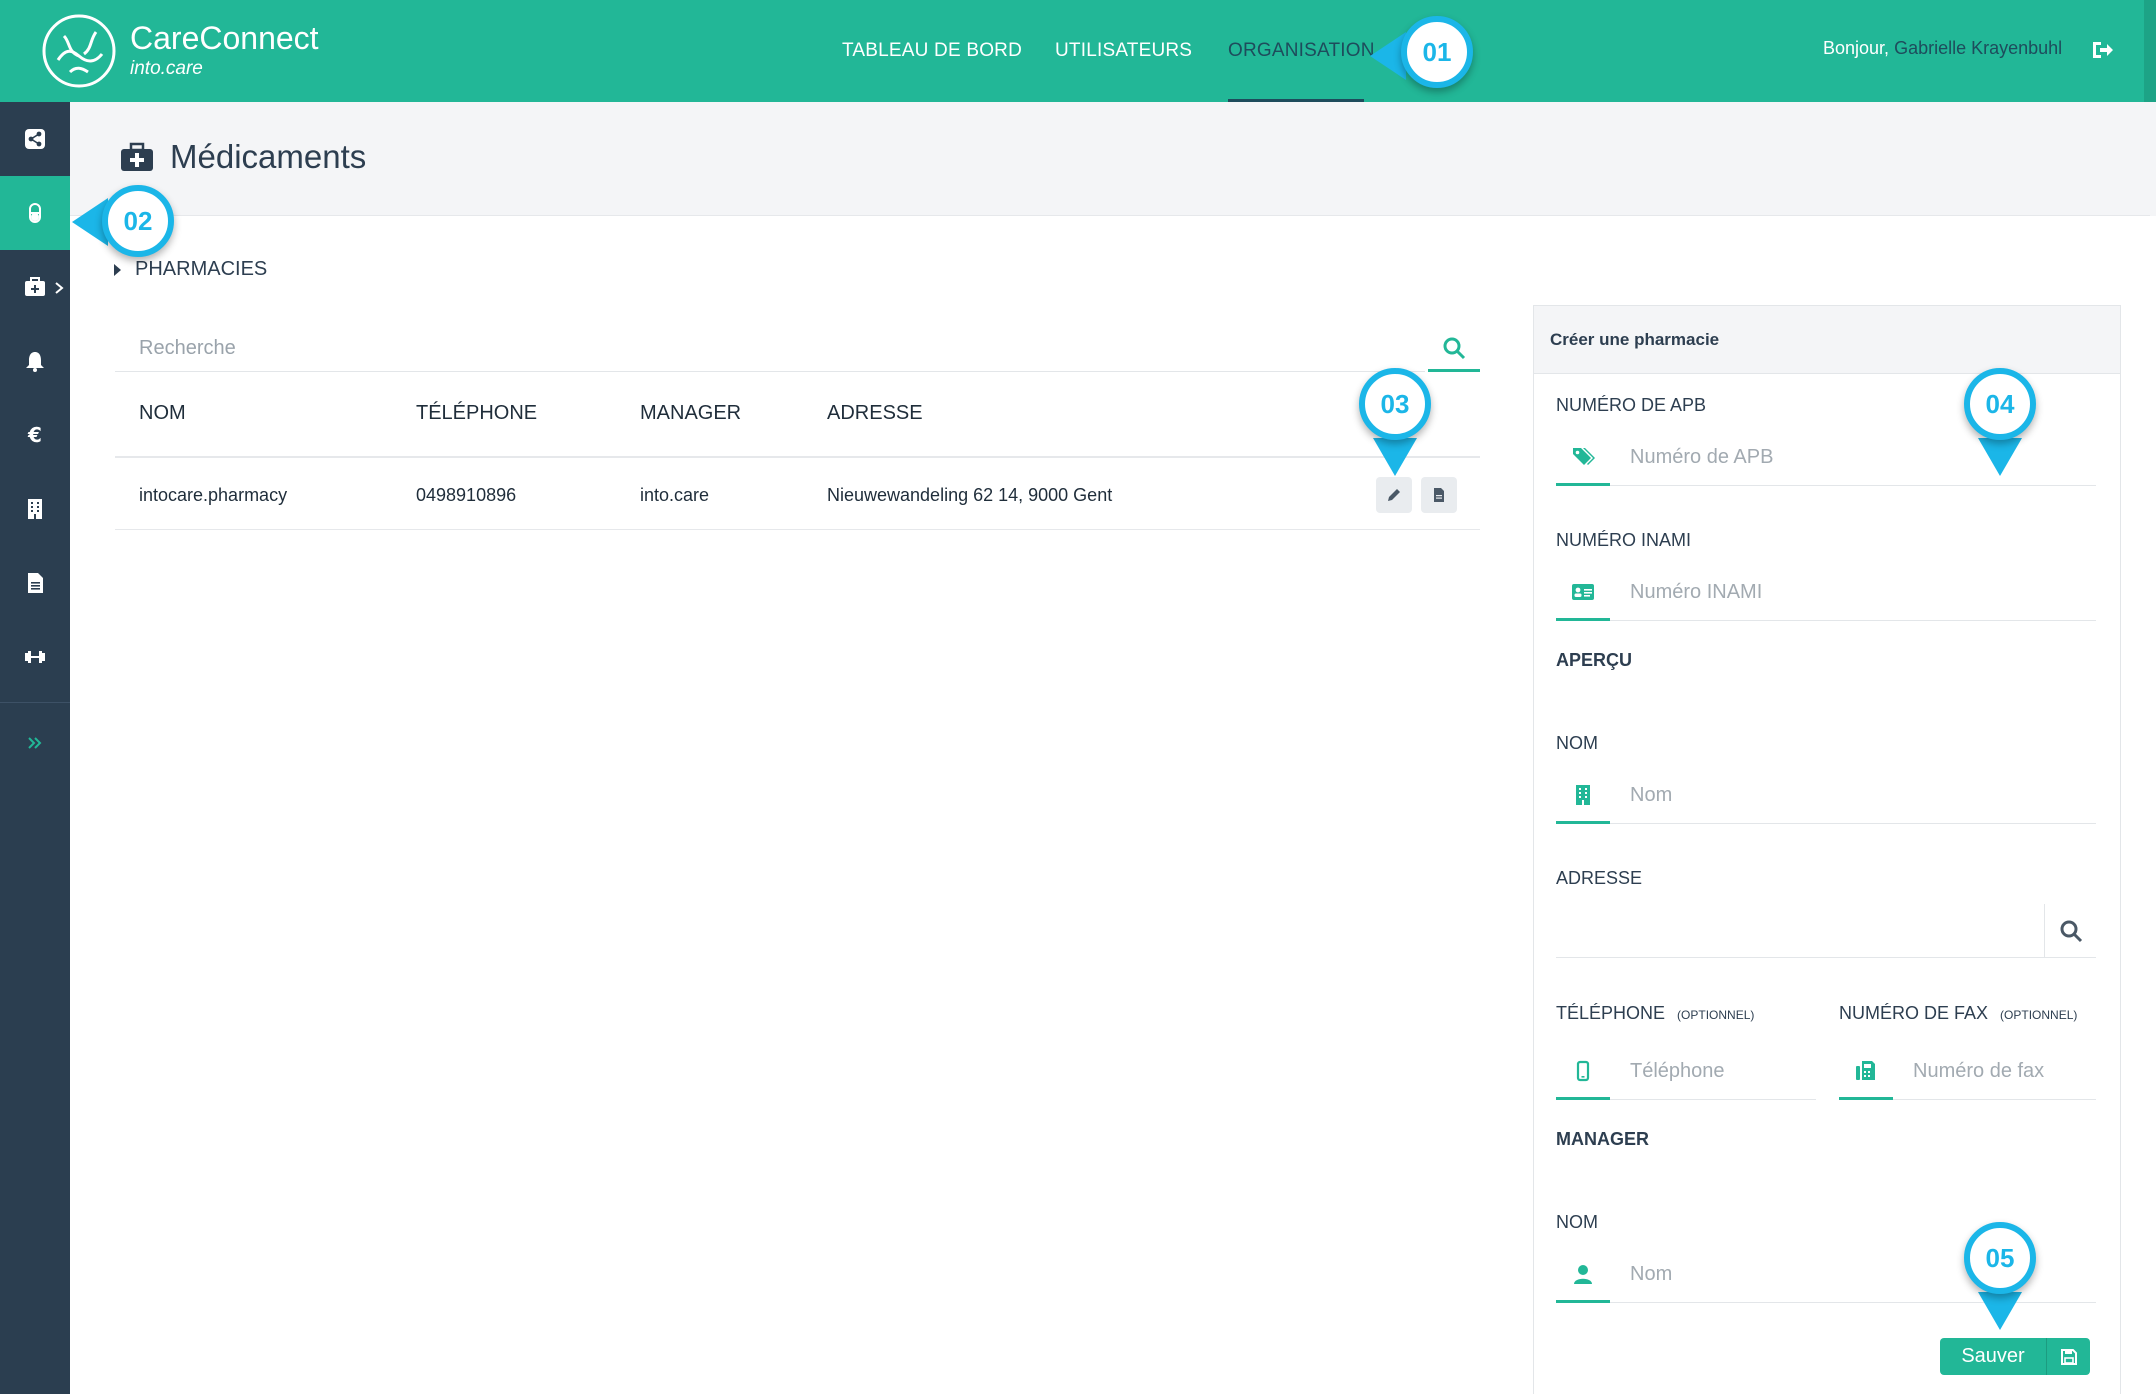 This screenshot has height=1394, width=2156. I want to click on page-header: Médicaments, so click(1110, 159).